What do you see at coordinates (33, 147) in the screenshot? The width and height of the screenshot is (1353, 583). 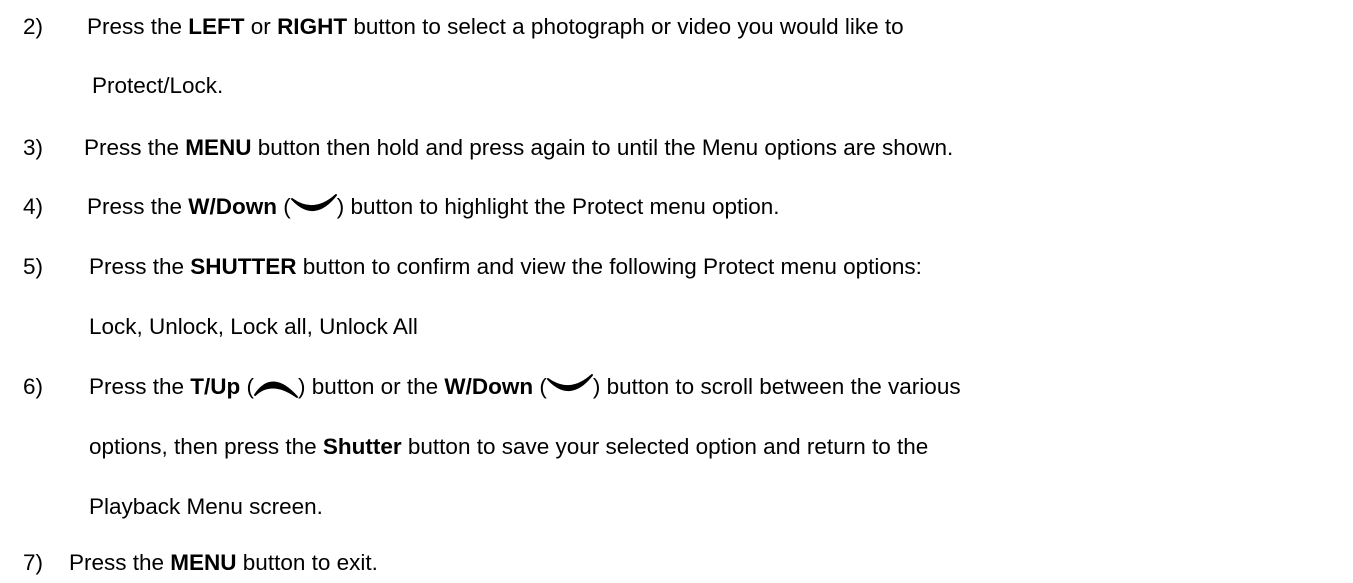 I see `step-number-3: 3)` at bounding box center [33, 147].